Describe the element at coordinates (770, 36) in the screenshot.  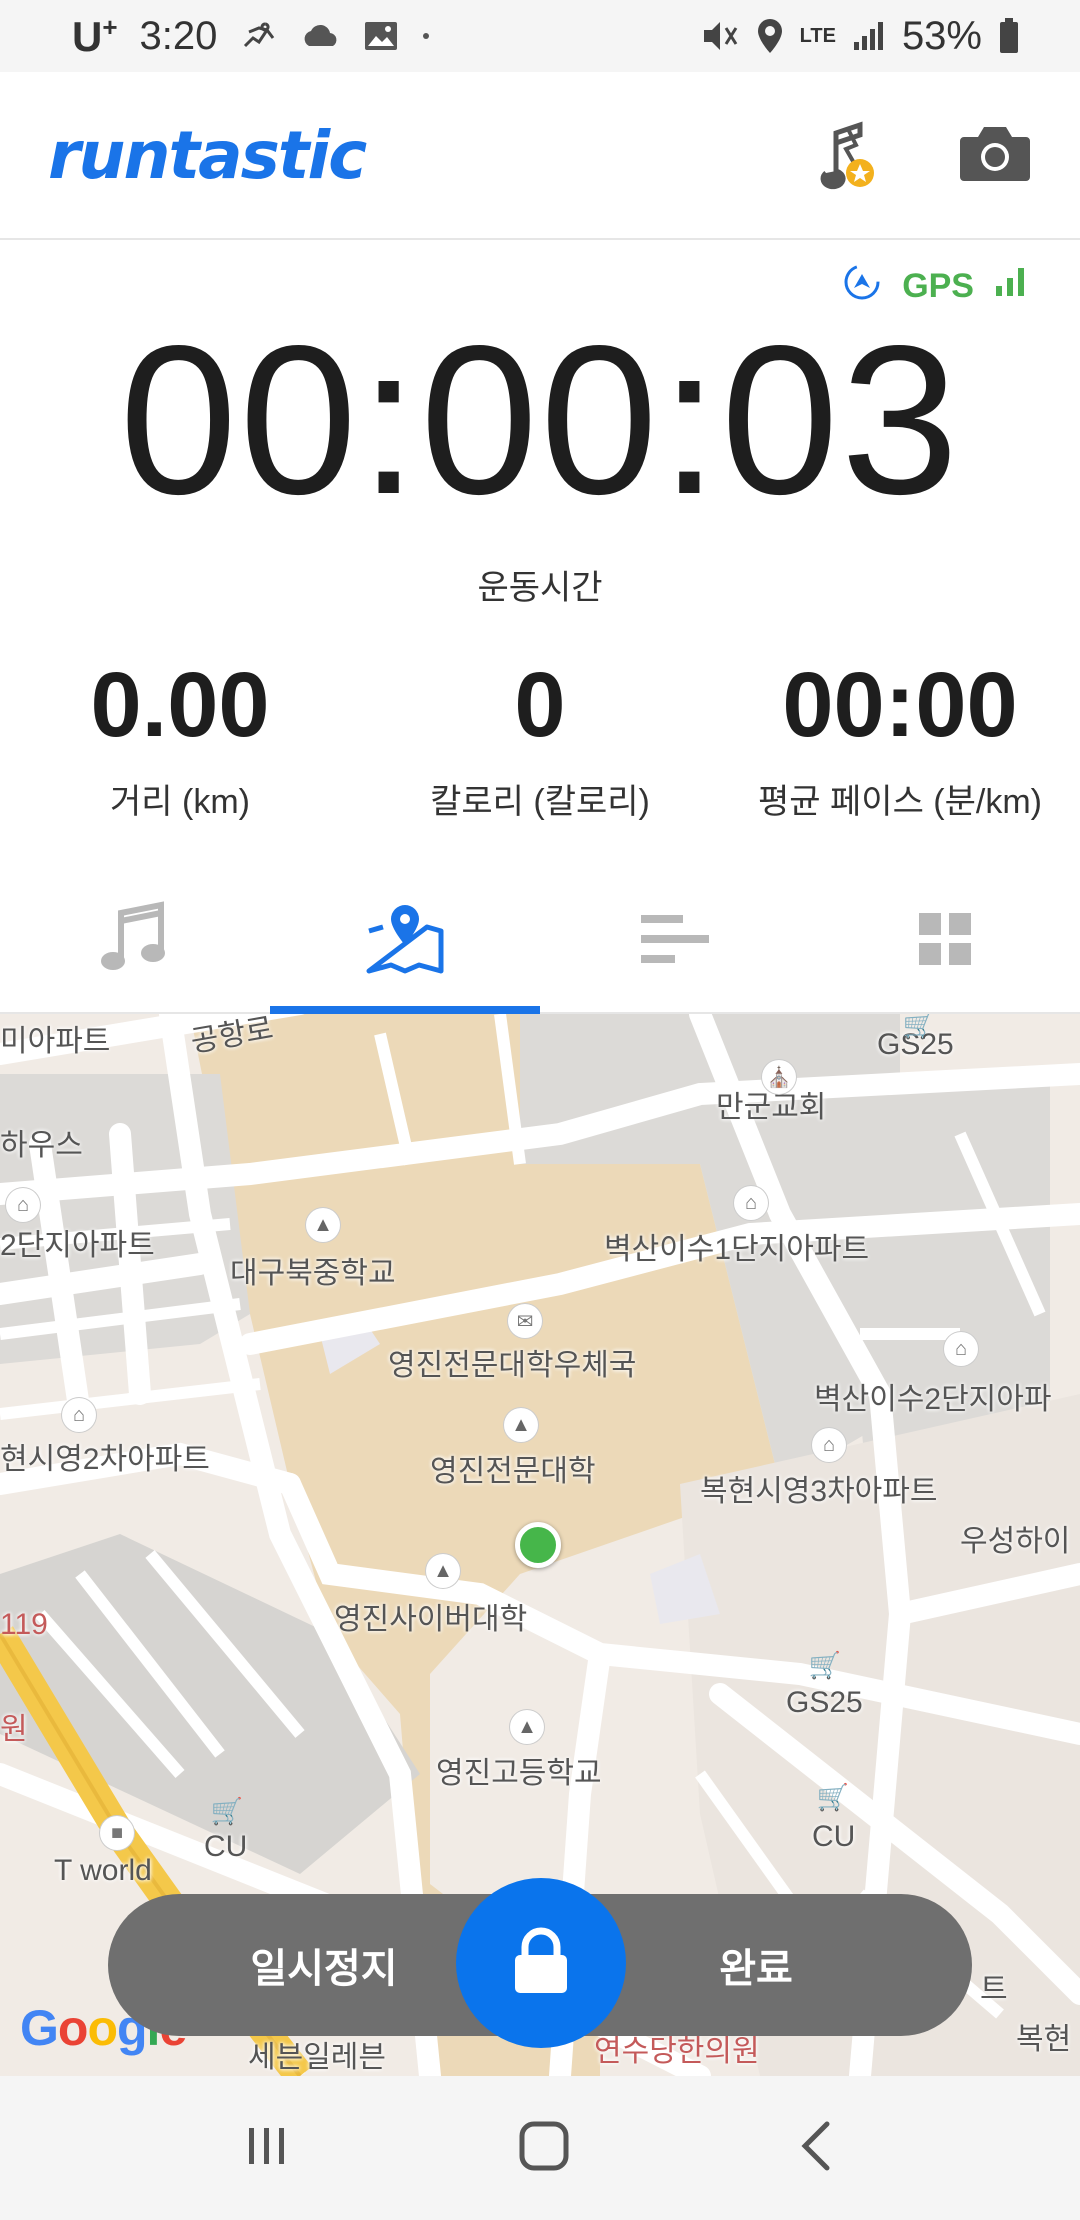
I see `location-pin-icon` at that location.